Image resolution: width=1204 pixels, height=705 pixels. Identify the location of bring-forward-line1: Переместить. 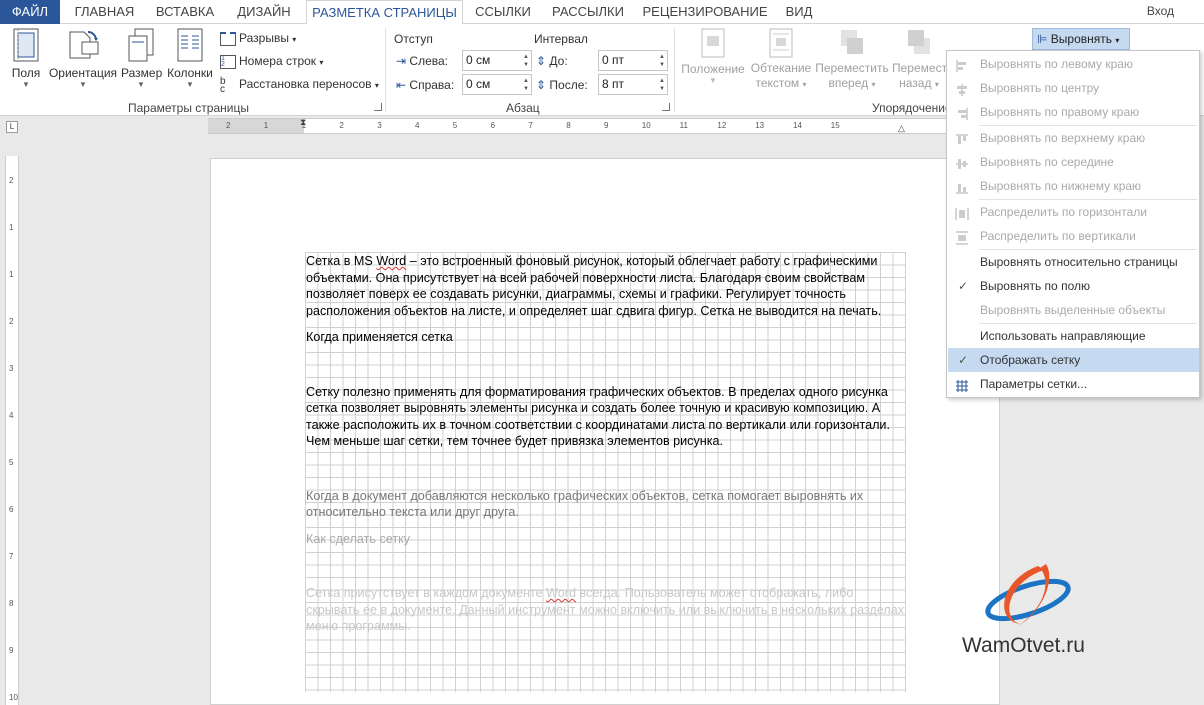
(852, 68).